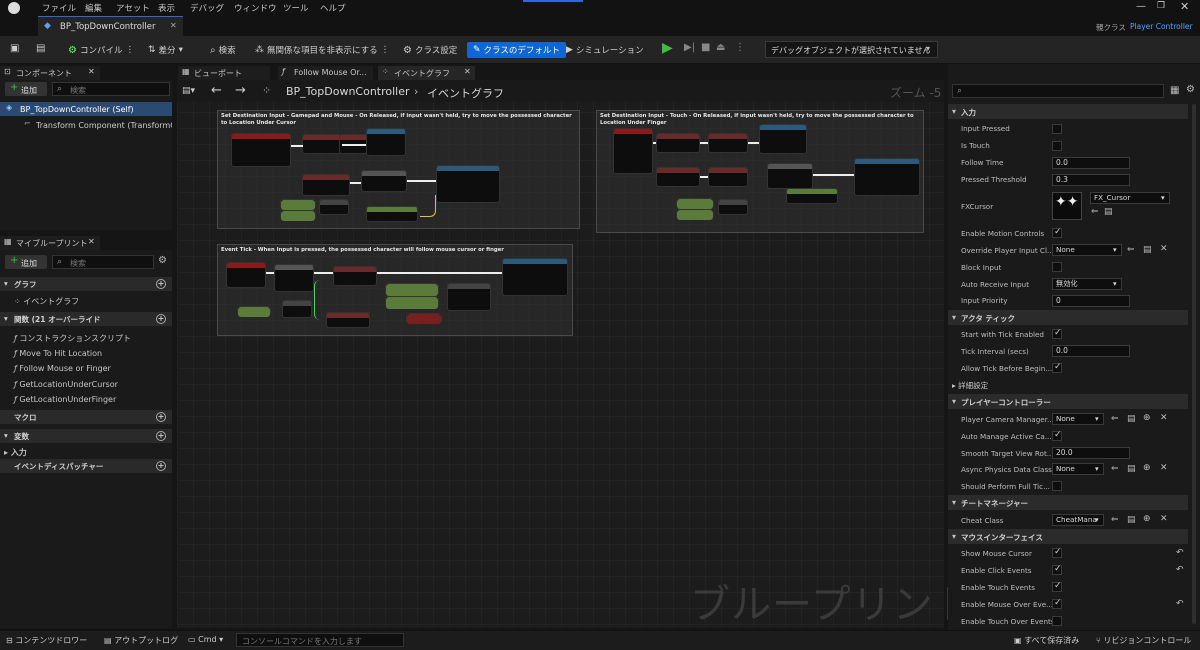 The width and height of the screenshot is (1200, 650). What do you see at coordinates (1046, 640) in the screenshot?
I see `save-status: ▣ すべて保存済み` at bounding box center [1046, 640].